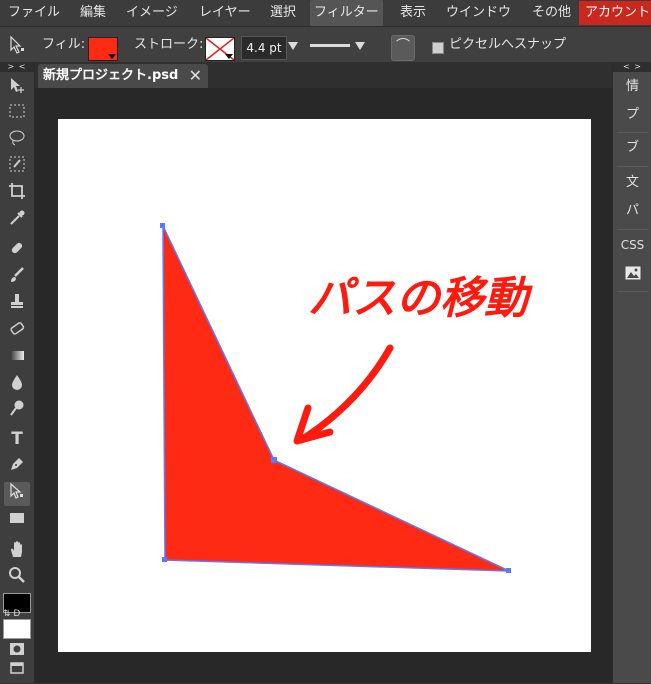 This screenshot has height=684, width=651. What do you see at coordinates (346, 13) in the screenshot?
I see `menu-filter: フィルター` at bounding box center [346, 13].